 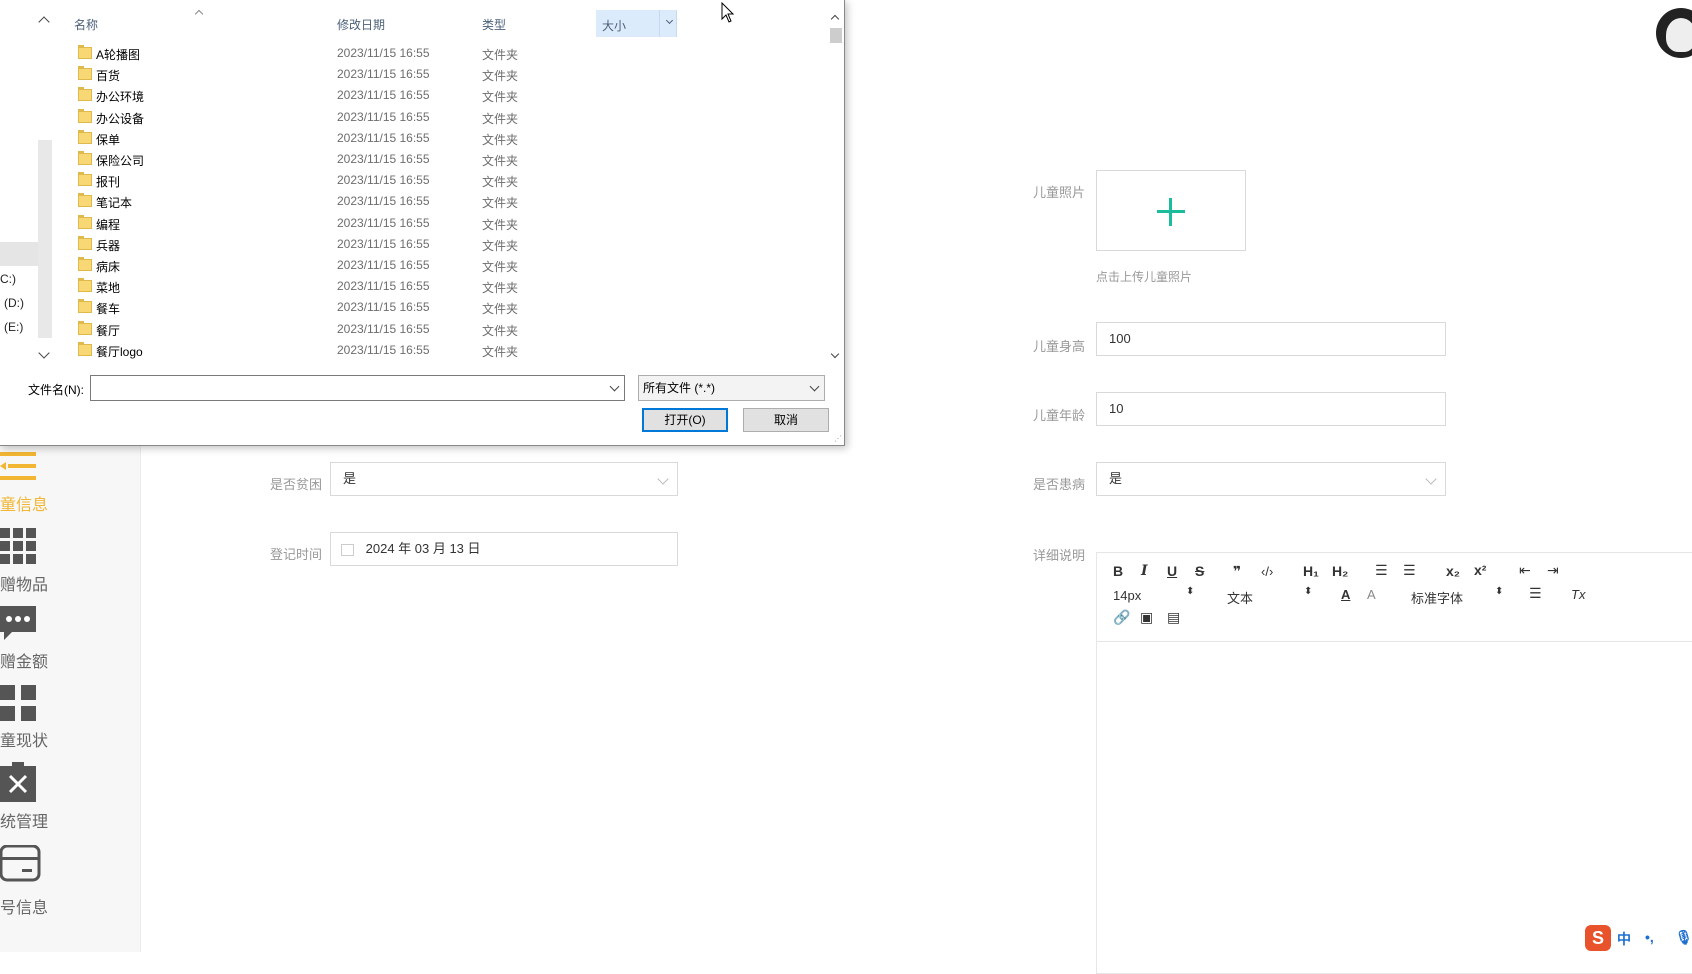 I want to click on column-header-size: 大小, so click(x=636, y=23).